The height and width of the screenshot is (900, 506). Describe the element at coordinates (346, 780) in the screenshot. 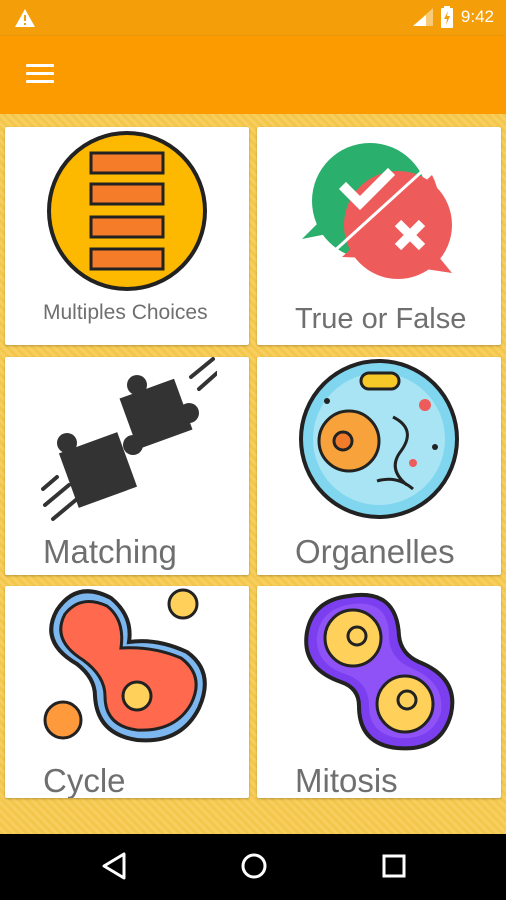

I see `tile-label: Mitosis` at that location.